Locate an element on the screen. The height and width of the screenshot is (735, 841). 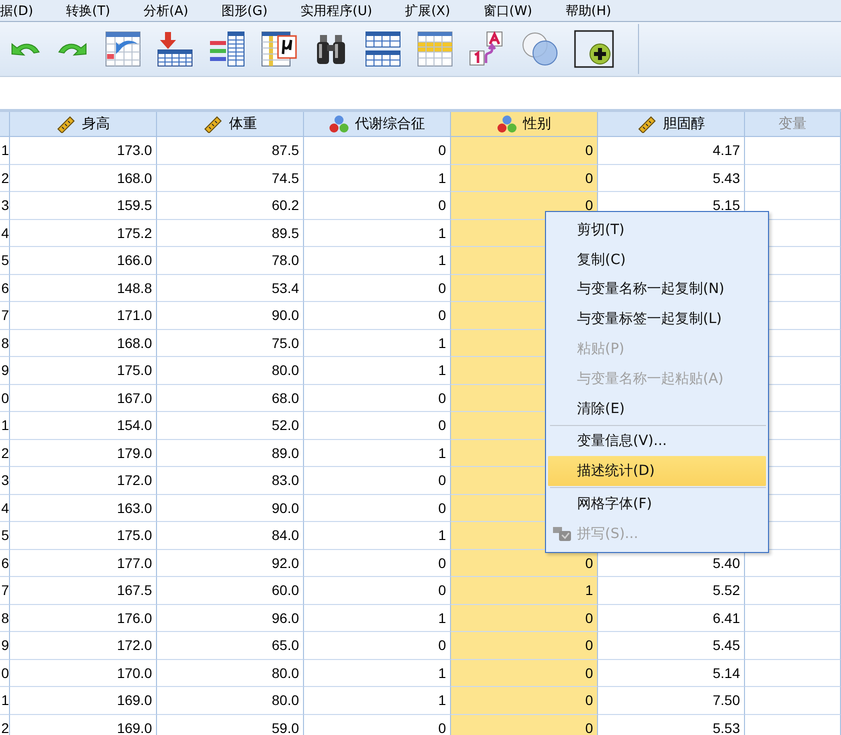
menu-item: 扩展(X) is located at coordinates (433, 11).